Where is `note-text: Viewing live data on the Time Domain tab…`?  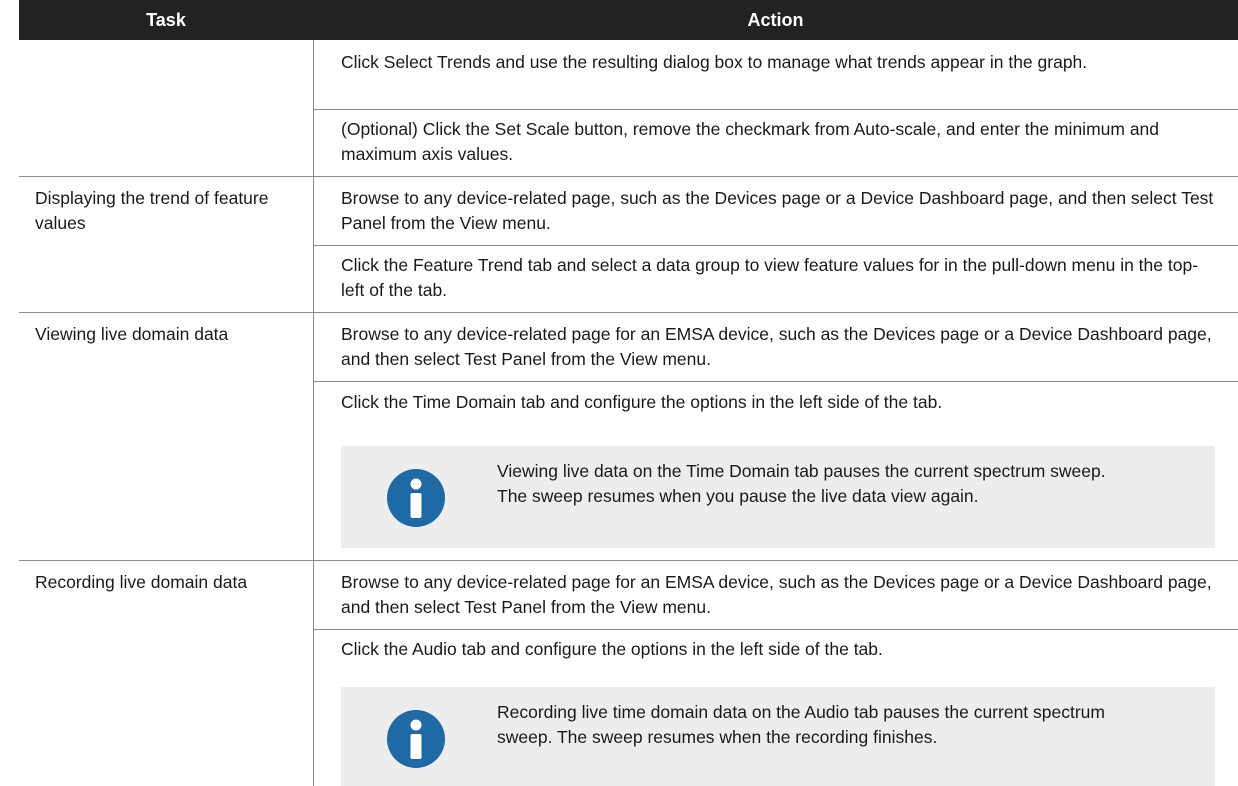 note-text: Viewing live data on the Time Domain tab… is located at coordinates (801, 483).